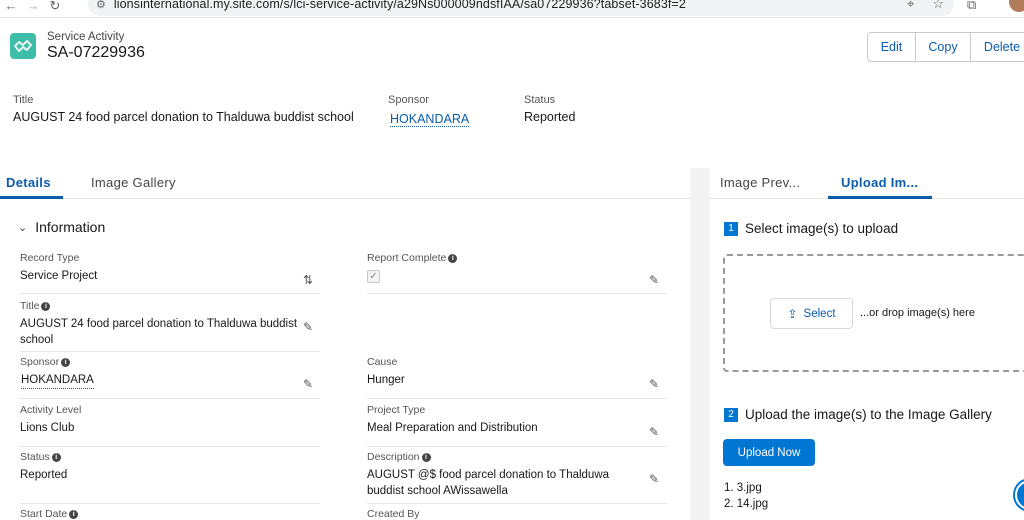 This screenshot has width=1024, height=520. Describe the element at coordinates (731, 228) in the screenshot. I see `step-1-number: 1` at that location.